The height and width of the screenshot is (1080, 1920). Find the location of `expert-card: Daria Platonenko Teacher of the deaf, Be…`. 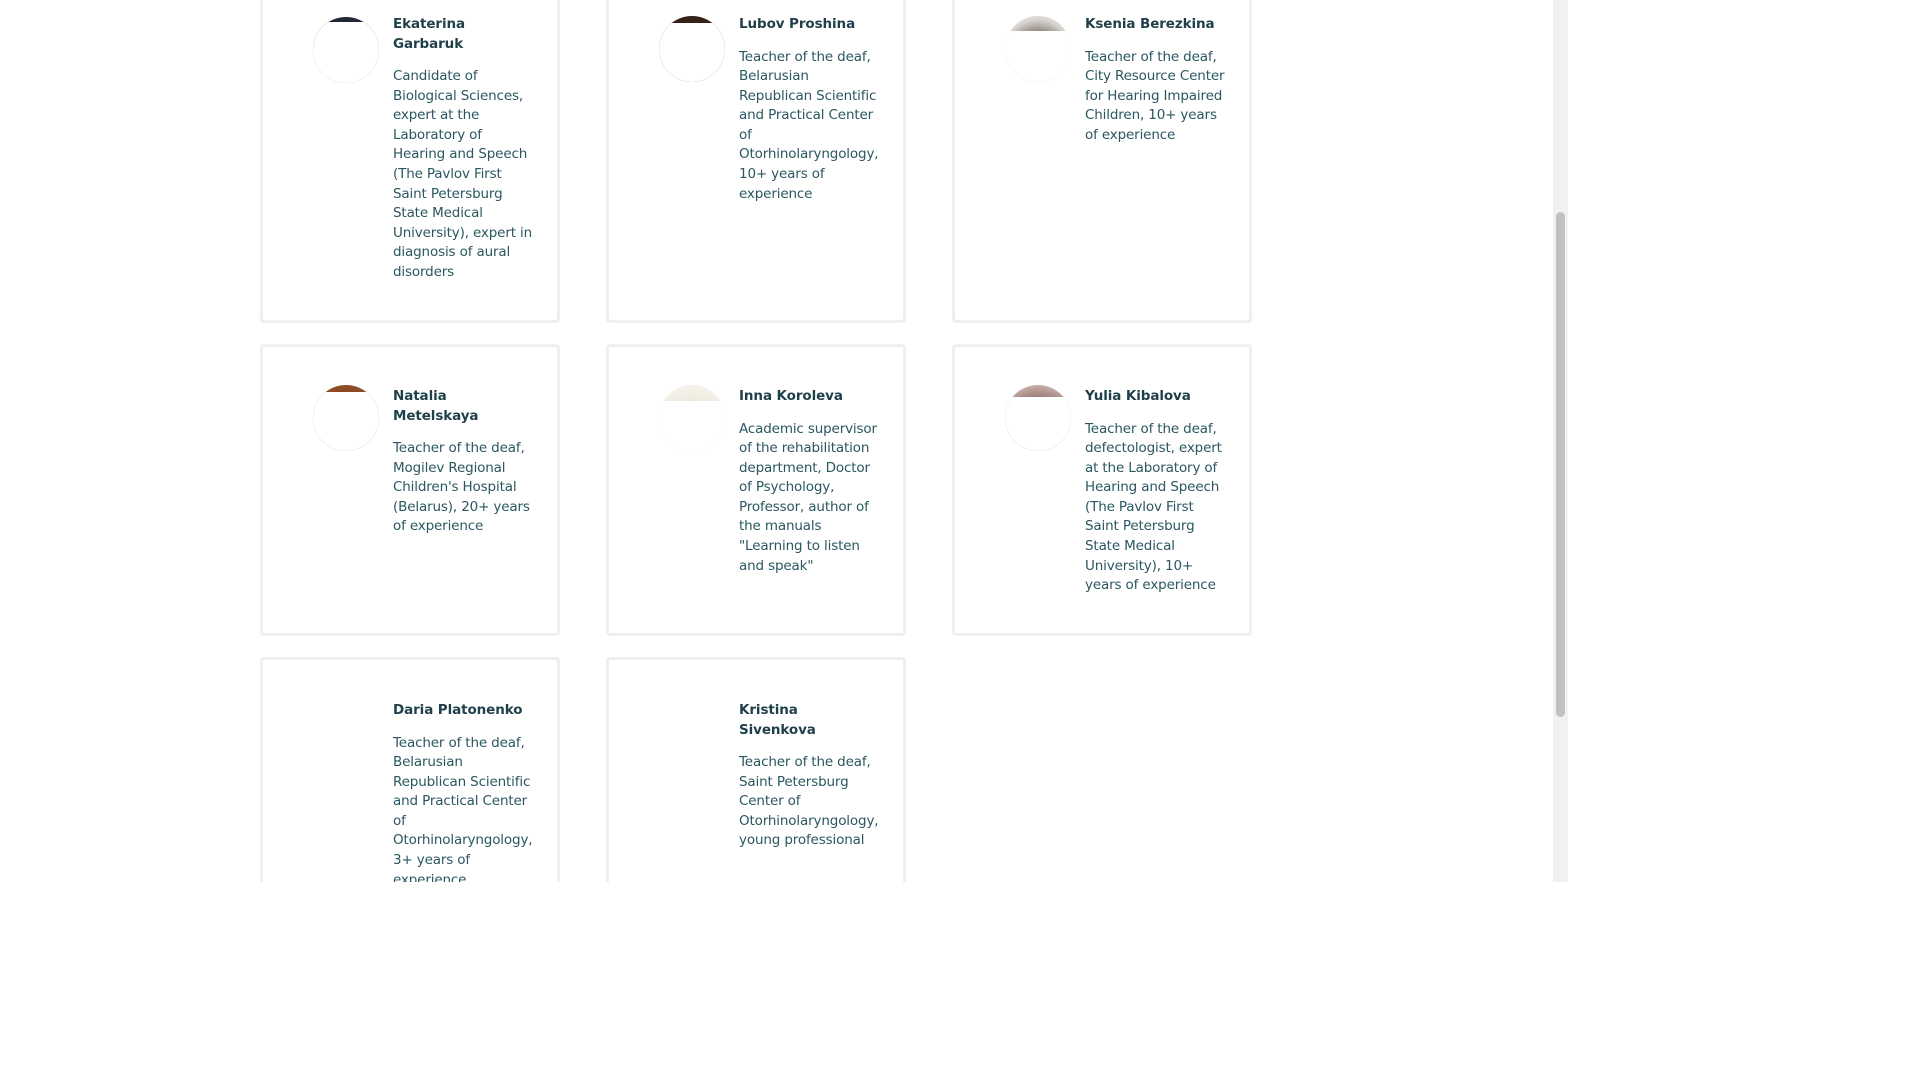

expert-card: Daria Platonenko Teacher of the deaf, Be… is located at coordinates (410, 769).